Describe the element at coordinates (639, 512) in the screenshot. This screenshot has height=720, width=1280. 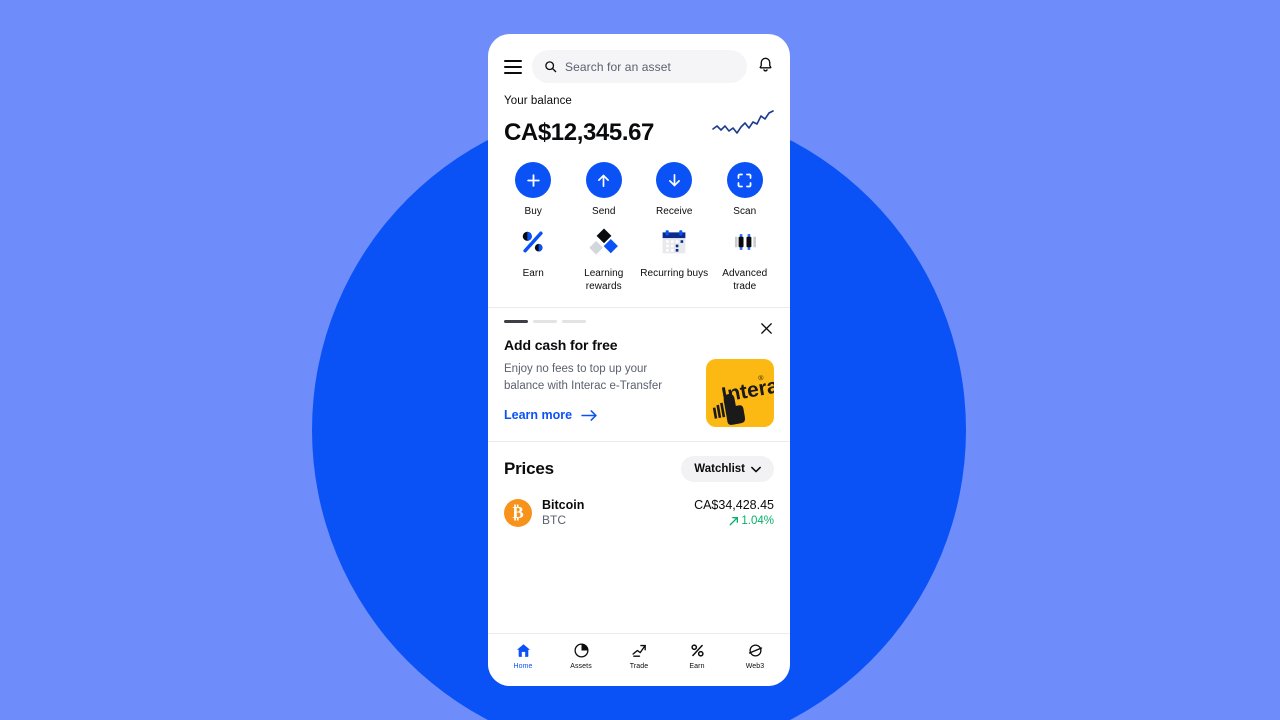
I see `table-row: ₿ Bitcoin BTC CA$34,428.45 1.04%` at that location.